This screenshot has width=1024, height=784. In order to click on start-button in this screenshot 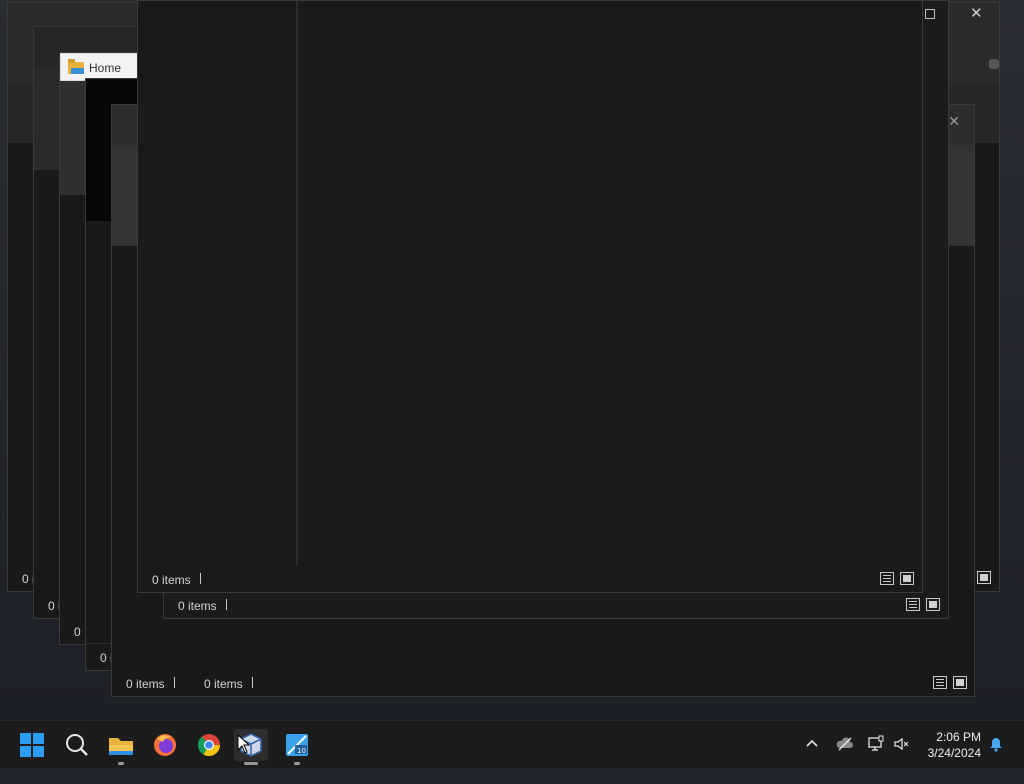, I will do `click(32, 745)`.